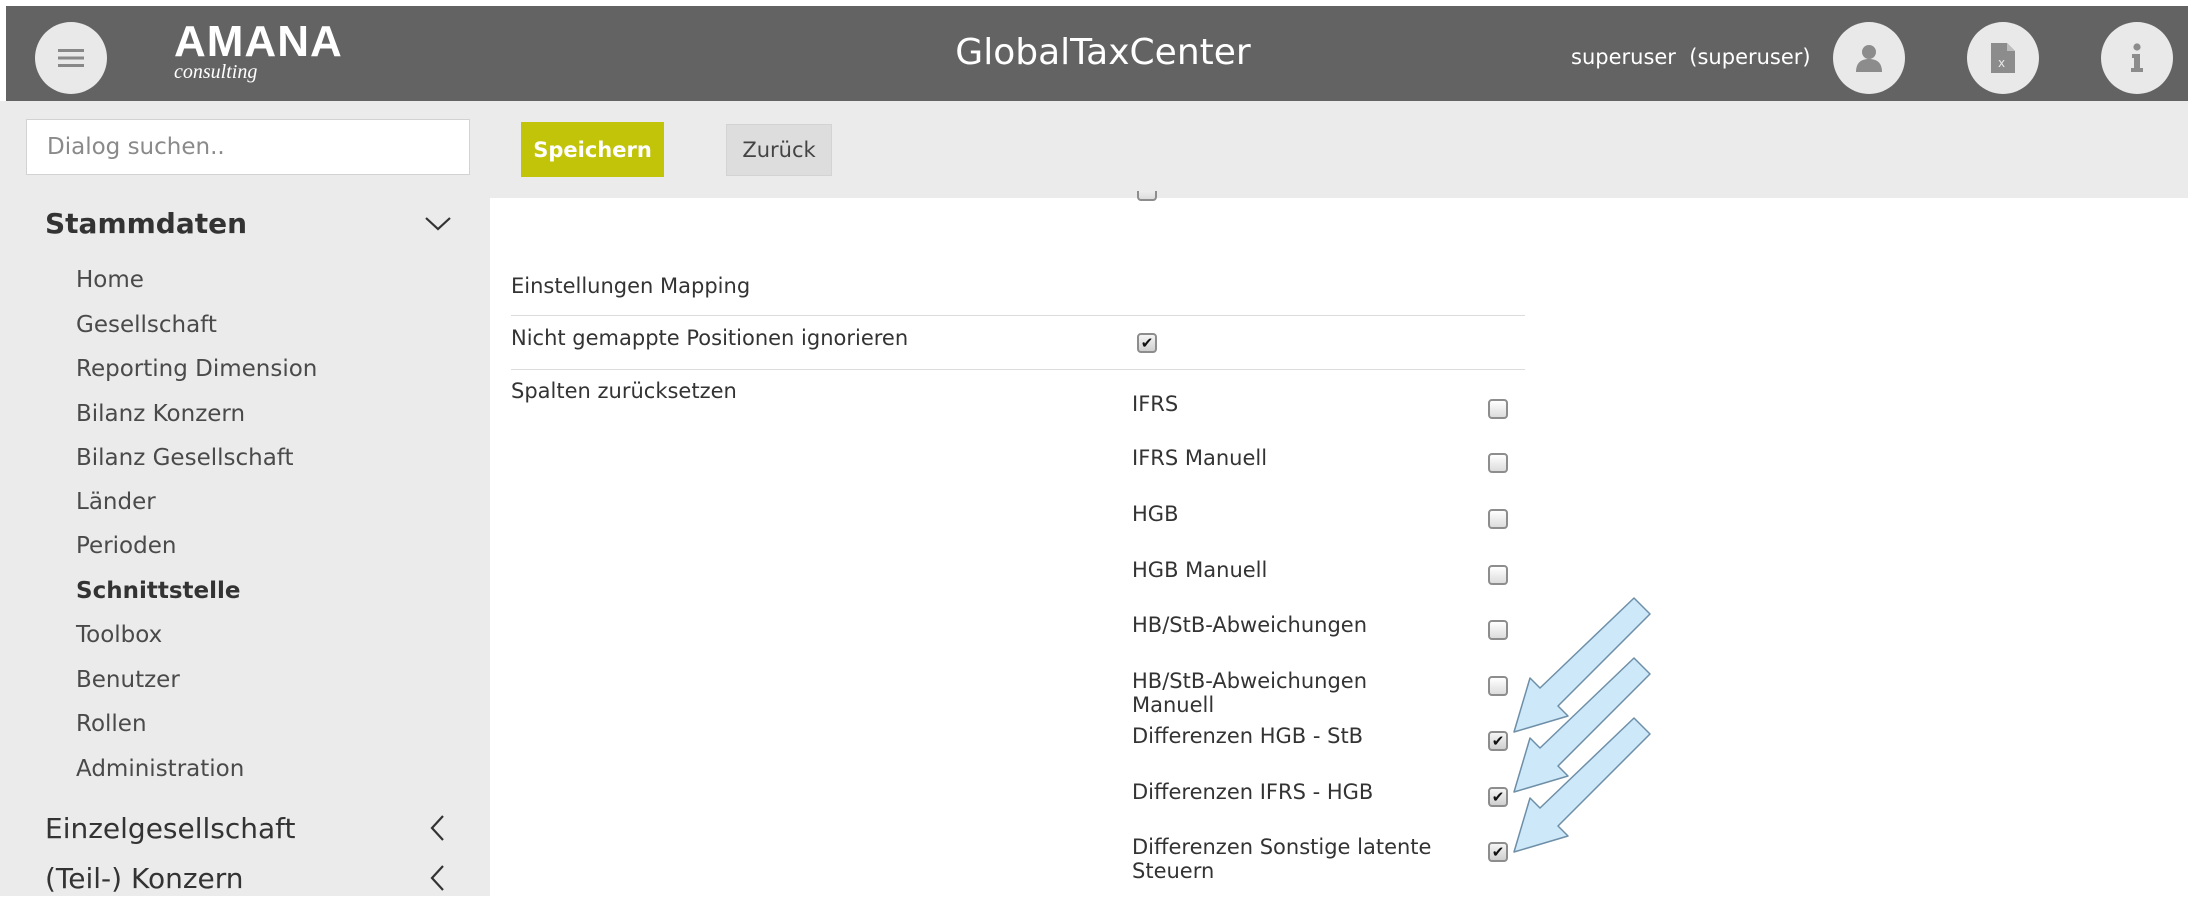  I want to click on sidebar-item-laender: Länder, so click(116, 502).